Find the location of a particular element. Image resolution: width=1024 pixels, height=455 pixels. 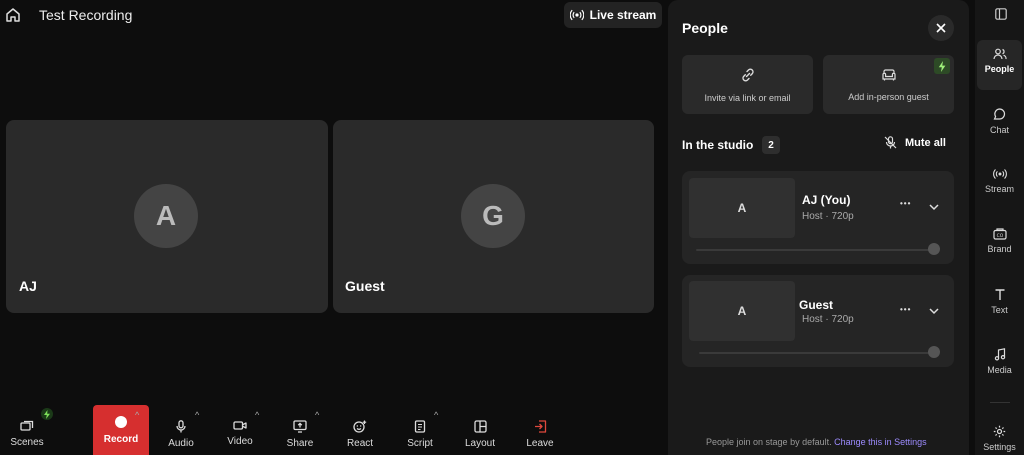

emoji-add-icon is located at coordinates (360, 426).